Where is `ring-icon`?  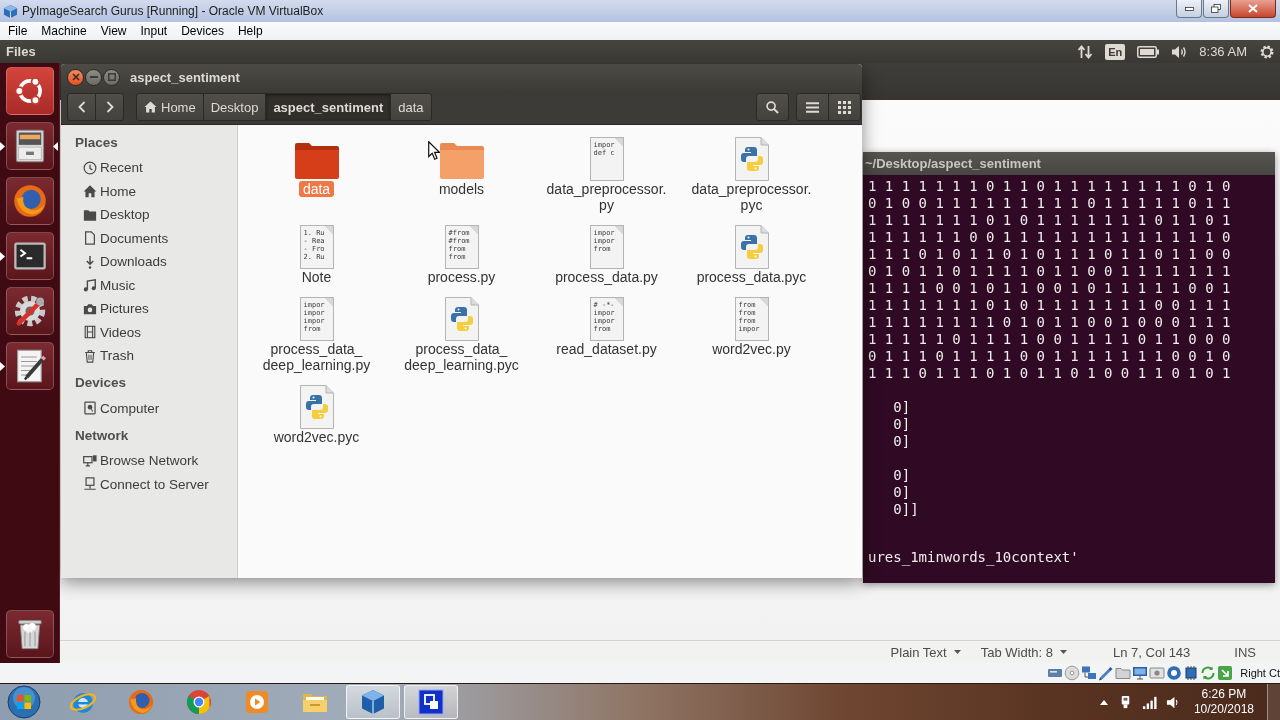
ring-icon is located at coordinates (1174, 673).